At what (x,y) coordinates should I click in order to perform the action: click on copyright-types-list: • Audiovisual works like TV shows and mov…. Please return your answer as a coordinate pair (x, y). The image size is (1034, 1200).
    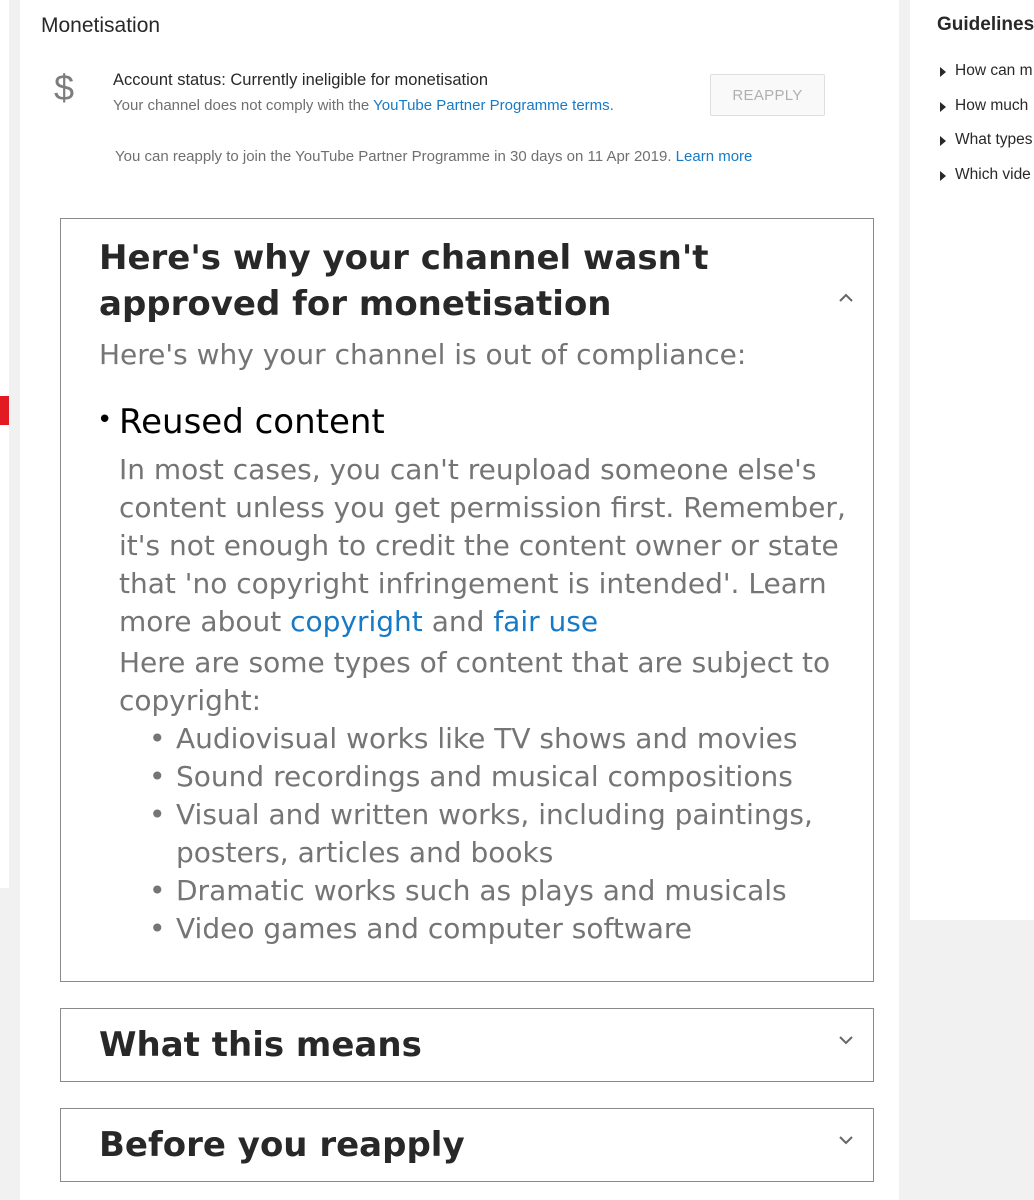
    Looking at the image, I should click on (496, 834).